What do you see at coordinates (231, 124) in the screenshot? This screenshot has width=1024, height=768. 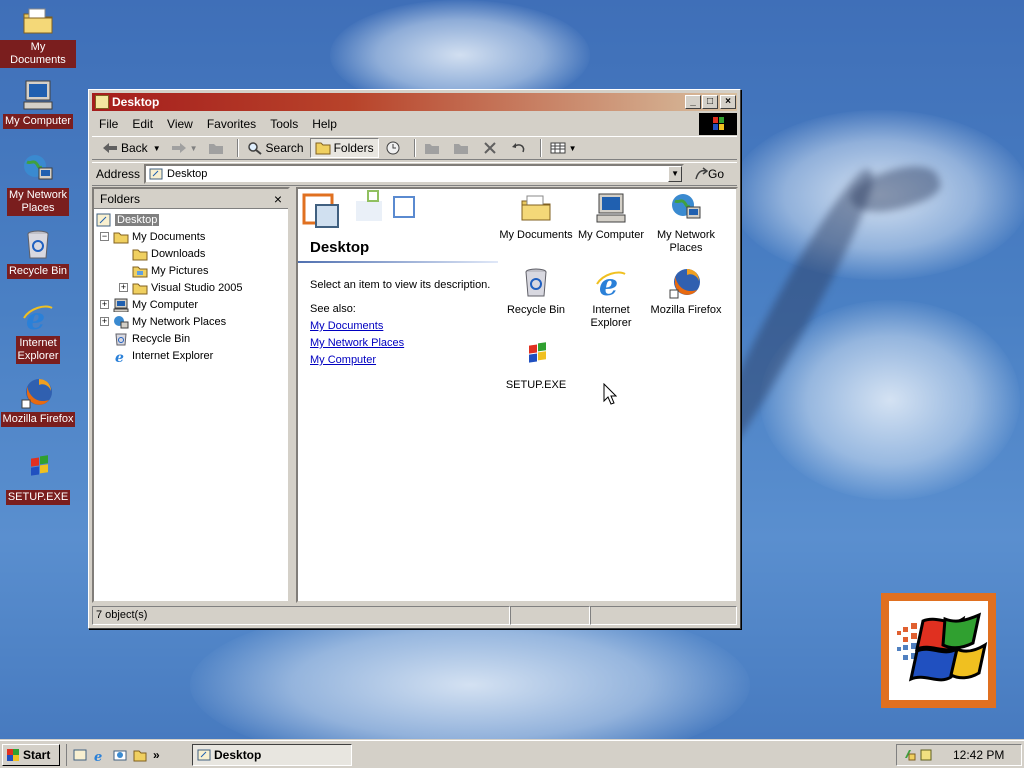 I see `menu-favorites: Favorites` at bounding box center [231, 124].